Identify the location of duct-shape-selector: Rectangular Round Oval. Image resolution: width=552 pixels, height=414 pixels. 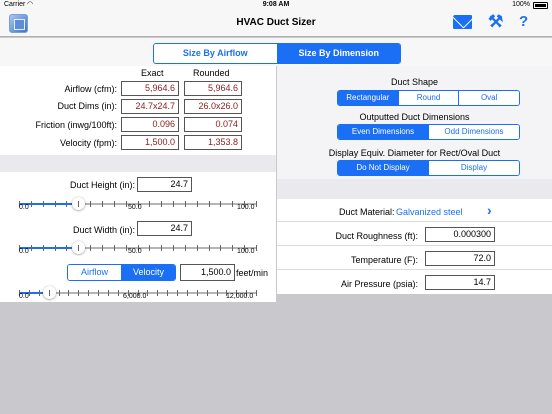
(428, 98).